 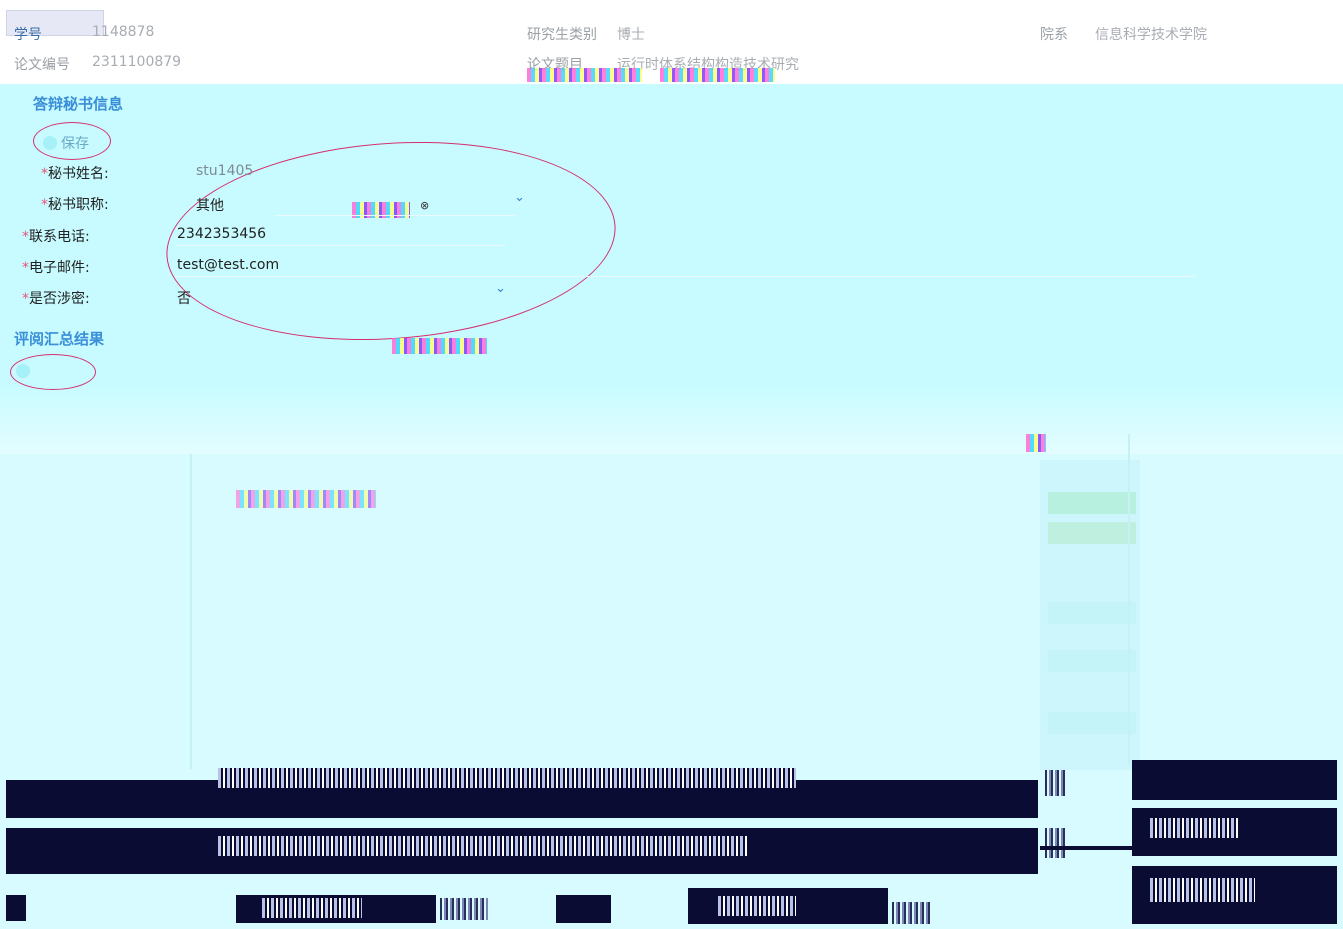 What do you see at coordinates (75, 205) in the screenshot?
I see `secretary-title-label: *秘书职称:` at bounding box center [75, 205].